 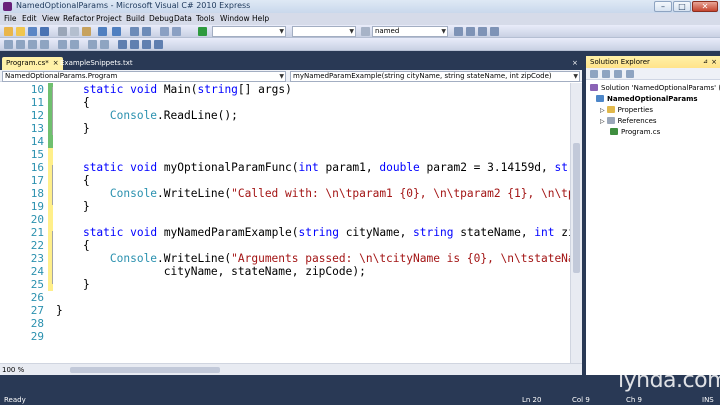 I want to click on new-project-icon, so click(x=8, y=31).